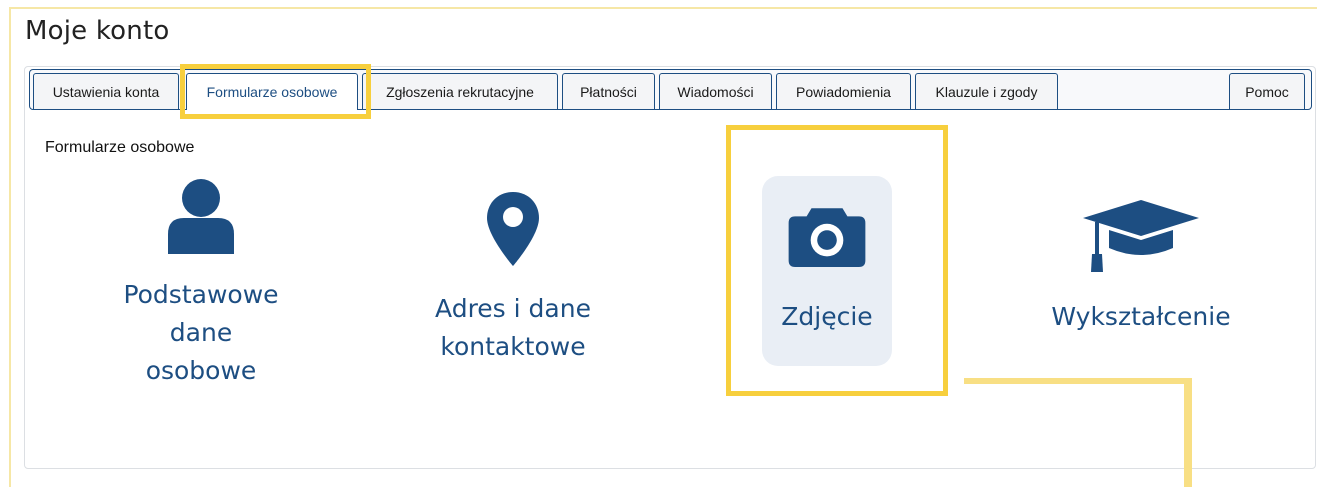  What do you see at coordinates (986, 91) in the screenshot?
I see `tab-klauzule-i-zgody: Klauzule i zgody` at bounding box center [986, 91].